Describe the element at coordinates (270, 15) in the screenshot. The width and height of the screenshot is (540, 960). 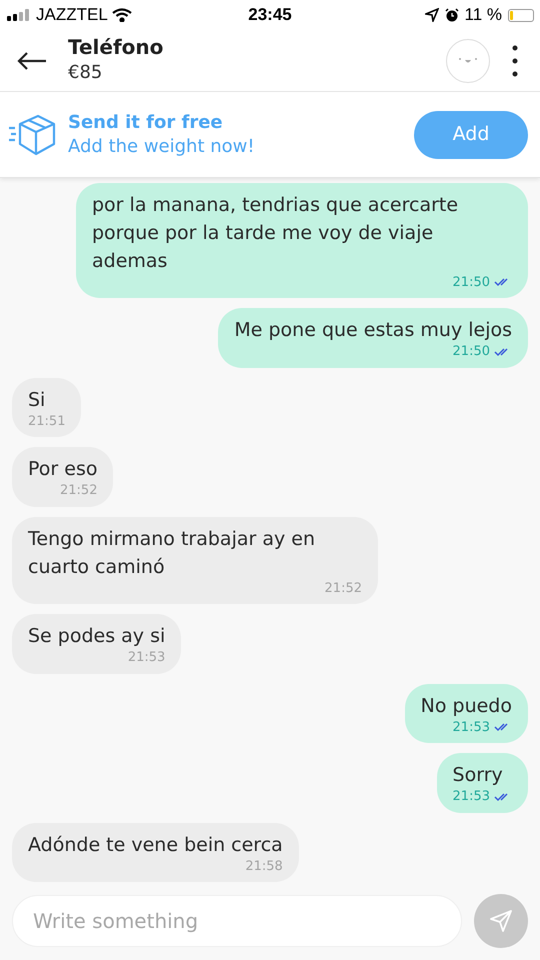
I see `clock: 23:45` at that location.